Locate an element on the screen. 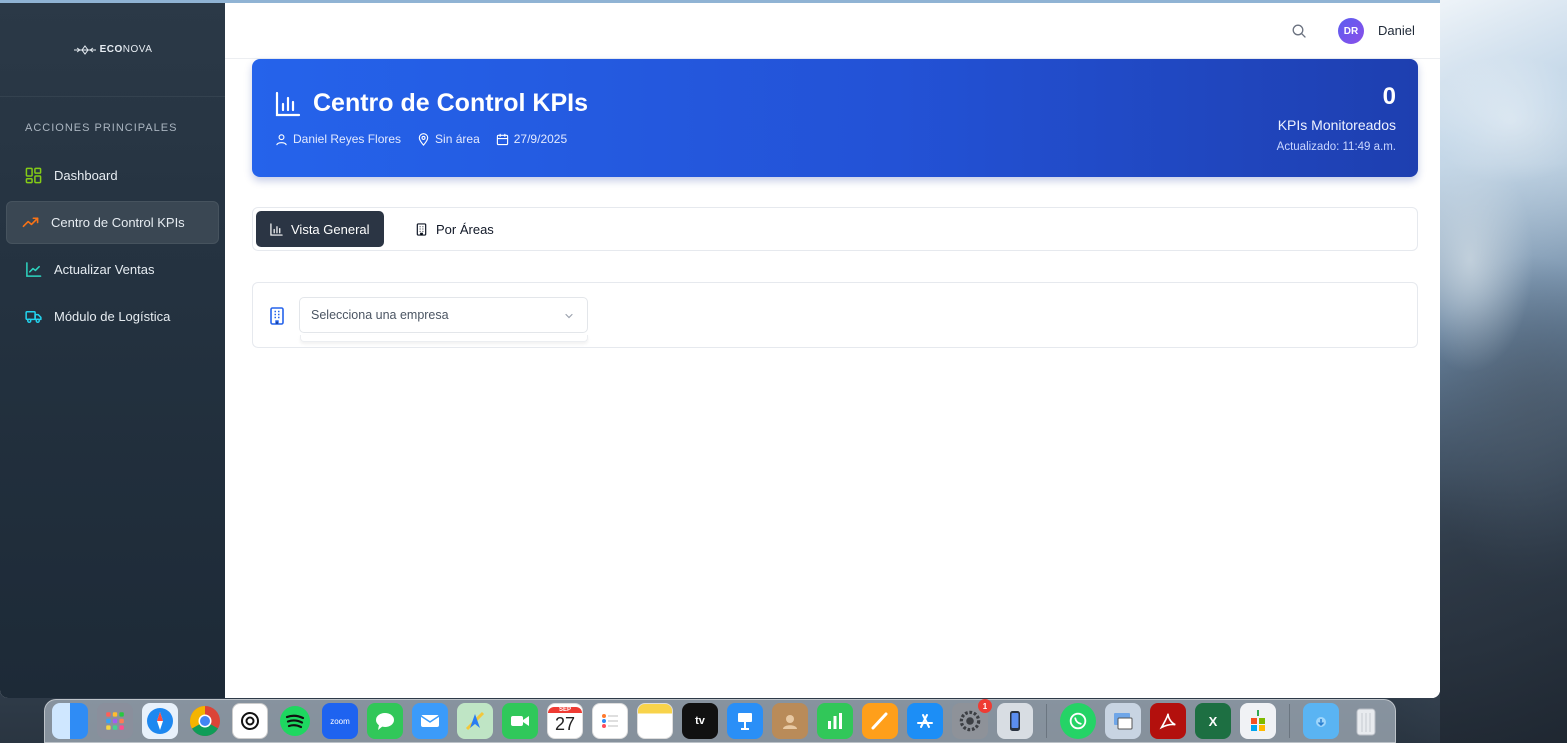 The image size is (1567, 743). hero-title-row: Centro de Control KPIs is located at coordinates (431, 103).